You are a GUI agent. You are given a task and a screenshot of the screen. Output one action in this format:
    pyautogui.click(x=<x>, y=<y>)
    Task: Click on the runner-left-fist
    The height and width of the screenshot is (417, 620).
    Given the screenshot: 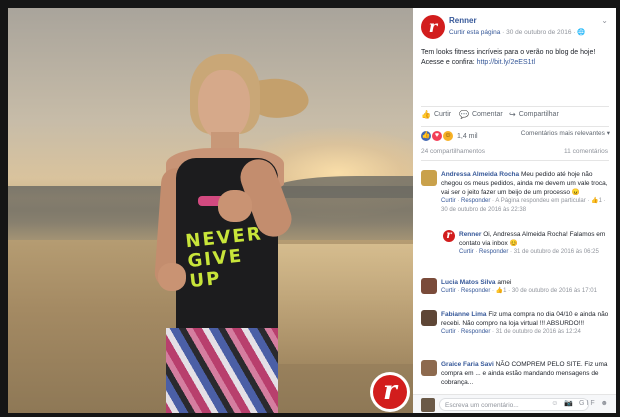 What is the action you would take?
    pyautogui.click(x=172, y=277)
    